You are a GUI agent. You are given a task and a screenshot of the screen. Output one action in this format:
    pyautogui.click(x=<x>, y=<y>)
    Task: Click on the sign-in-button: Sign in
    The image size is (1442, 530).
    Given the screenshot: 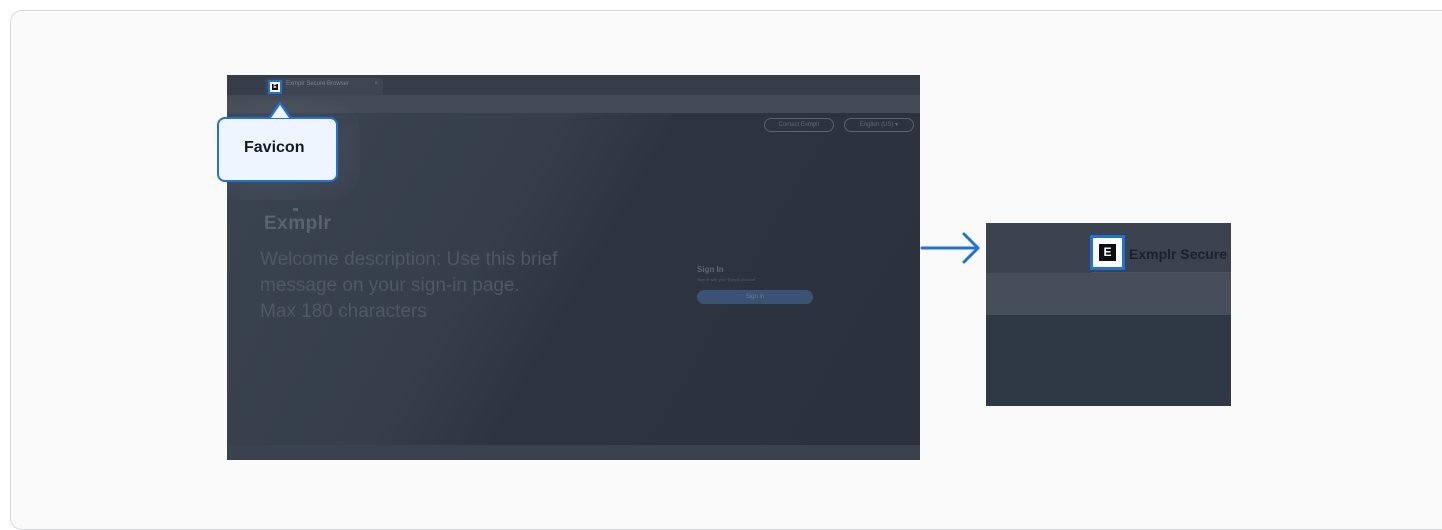 What is the action you would take?
    pyautogui.click(x=755, y=297)
    